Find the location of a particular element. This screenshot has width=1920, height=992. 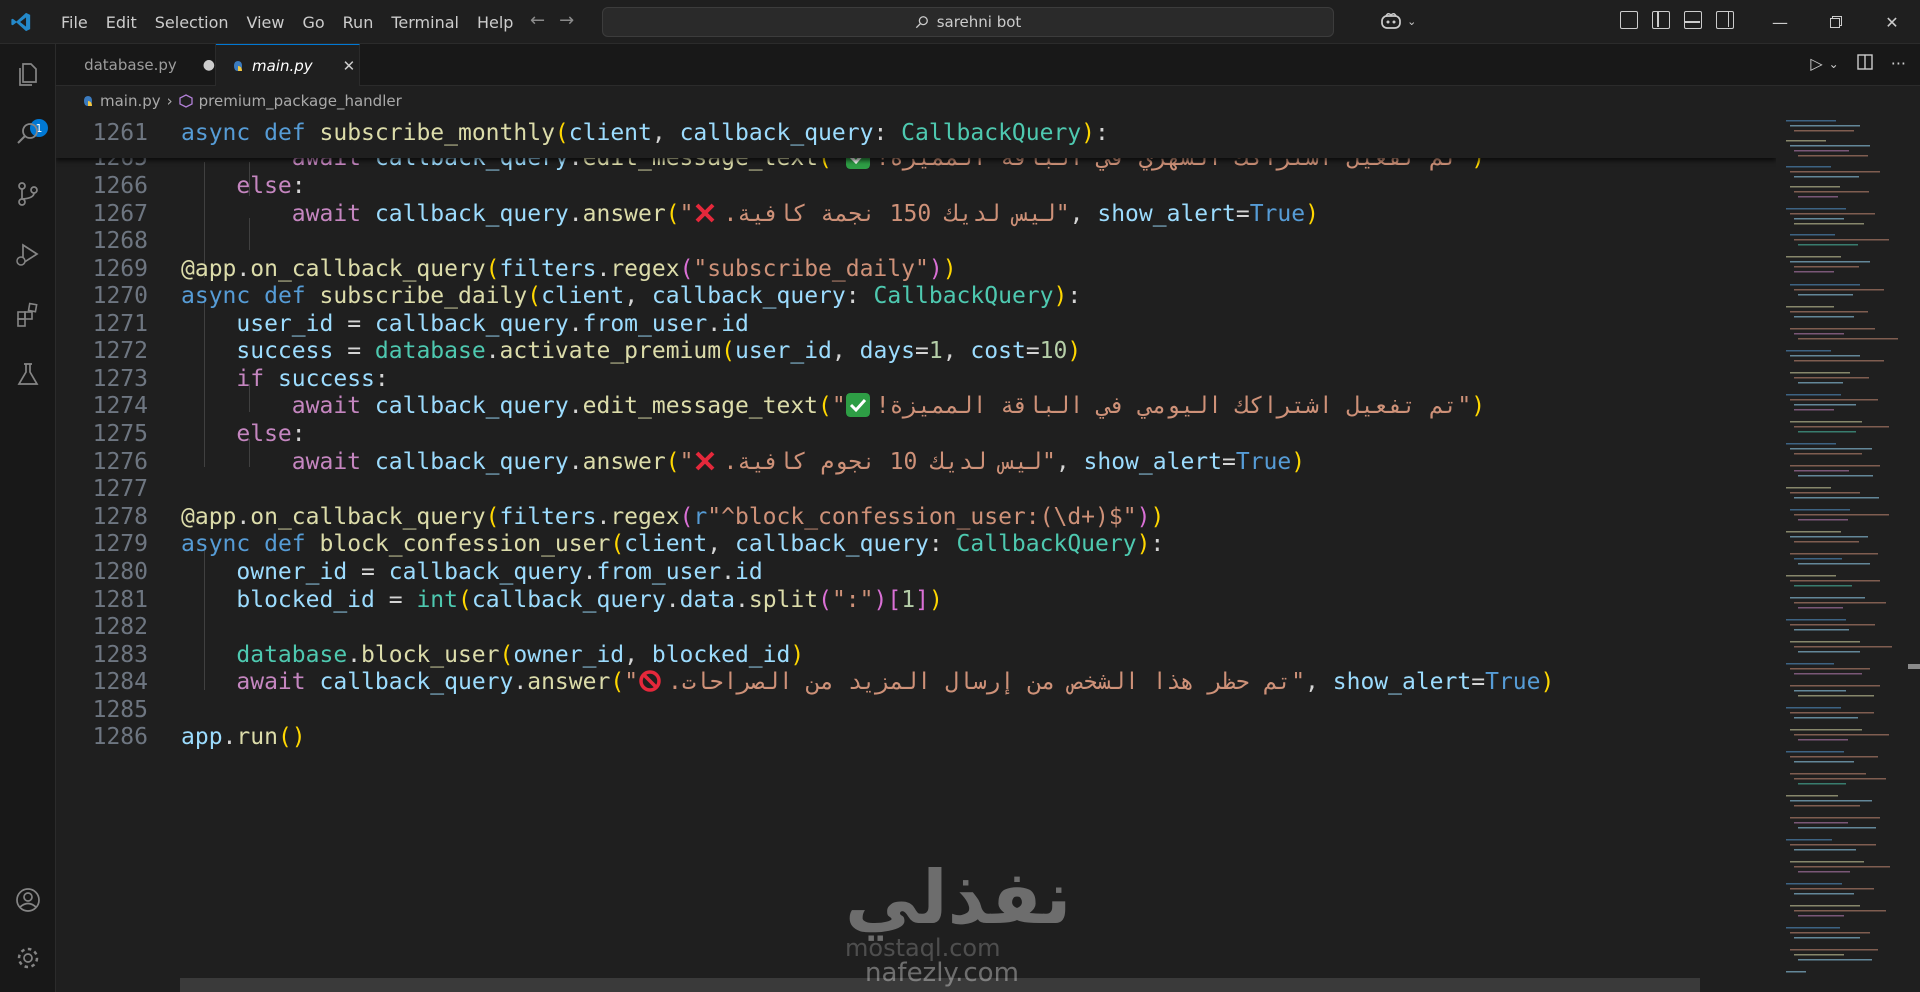

line-number: 1266 is located at coordinates (120, 186).